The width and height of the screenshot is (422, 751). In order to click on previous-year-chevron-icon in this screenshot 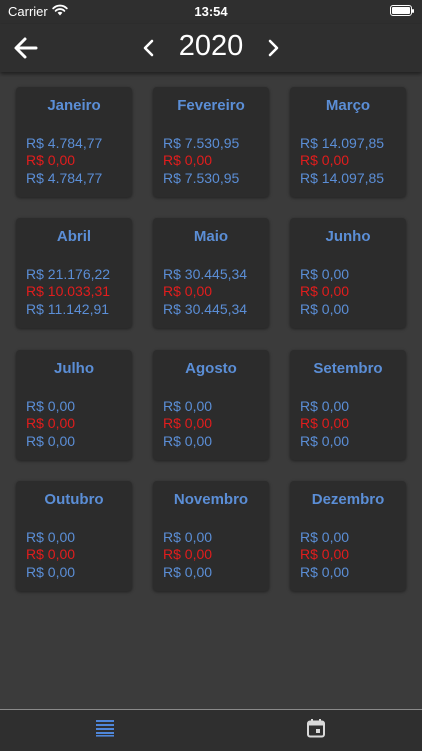, I will do `click(149, 48)`.